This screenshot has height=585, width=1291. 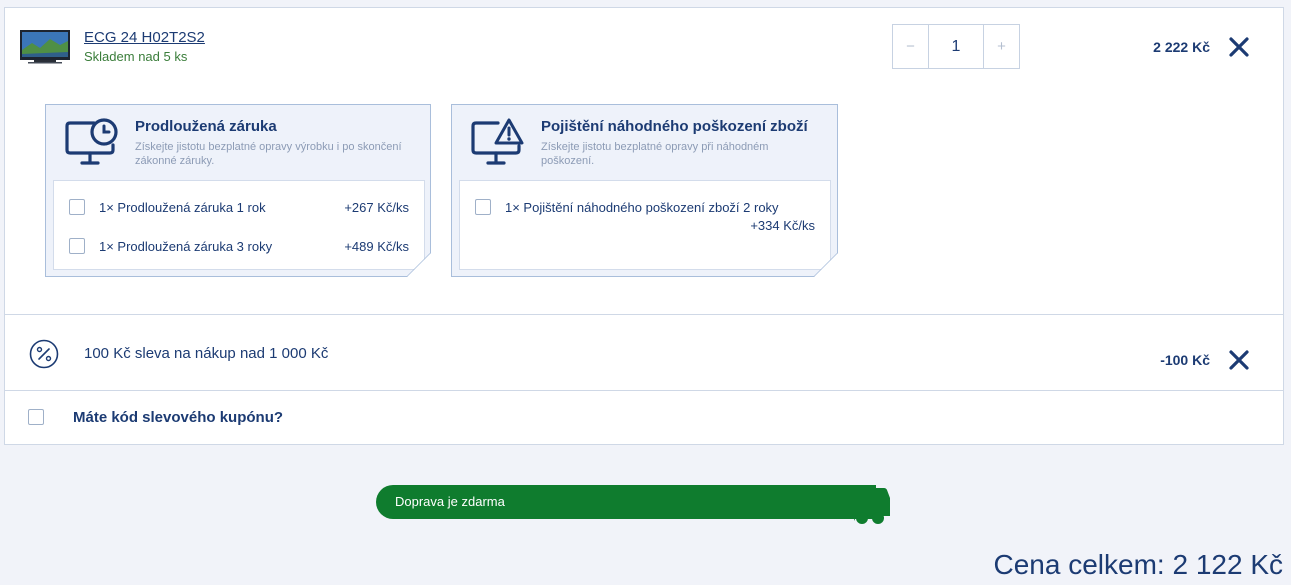 I want to click on warranty-option-3-years: 1× Prodloužená záruka 3 roky +489 Kč/ks, so click(x=239, y=246).